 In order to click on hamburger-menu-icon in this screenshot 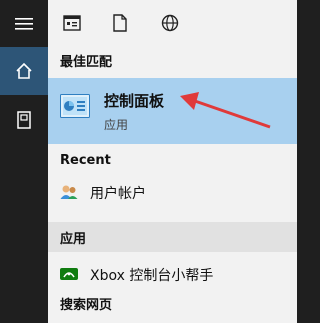, I will do `click(24, 24)`.